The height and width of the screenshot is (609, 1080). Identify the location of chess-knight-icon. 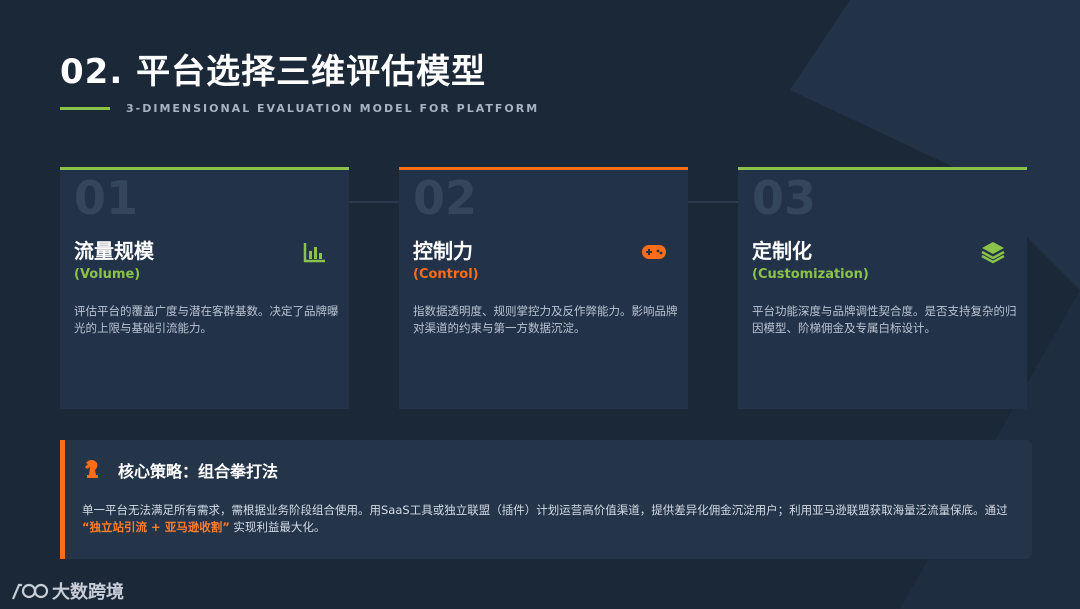
(91, 468).